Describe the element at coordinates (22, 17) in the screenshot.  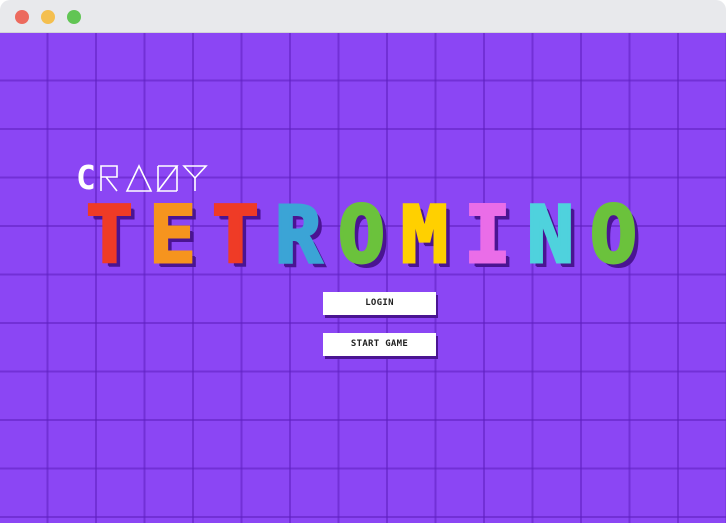
I see `close-window-button` at that location.